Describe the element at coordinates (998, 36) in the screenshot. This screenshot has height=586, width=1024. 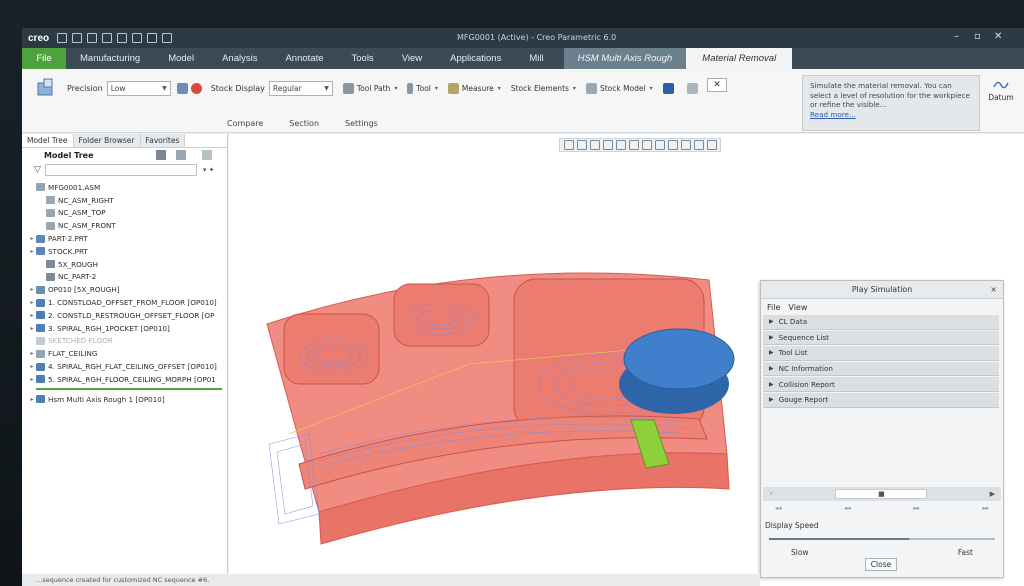
I see `close-app-button: ✕` at that location.